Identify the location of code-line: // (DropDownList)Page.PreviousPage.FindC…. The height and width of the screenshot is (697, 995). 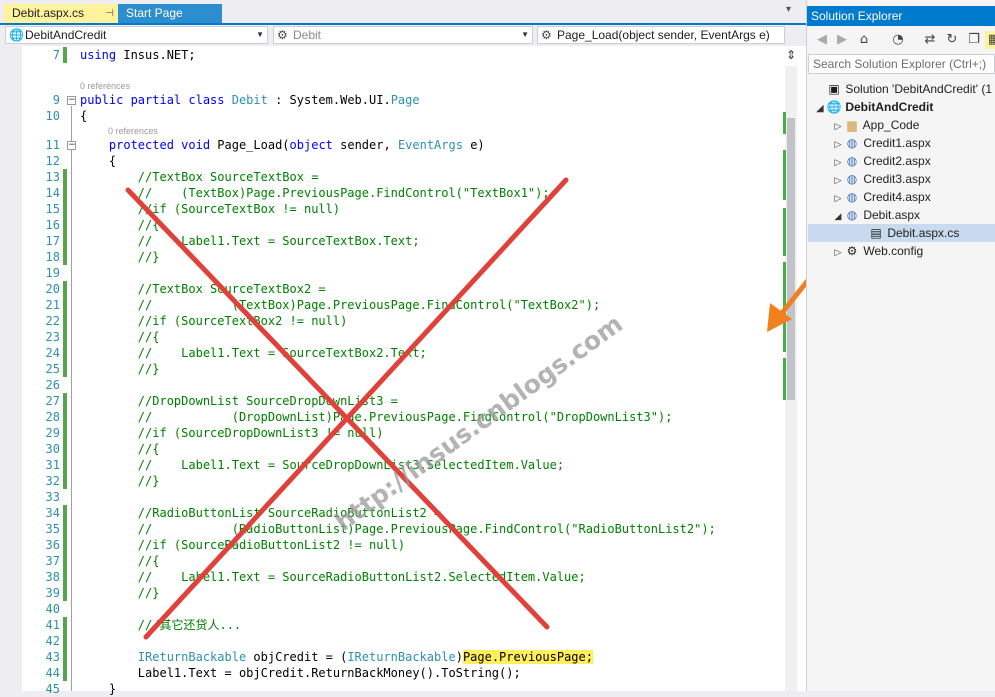
(376, 417).